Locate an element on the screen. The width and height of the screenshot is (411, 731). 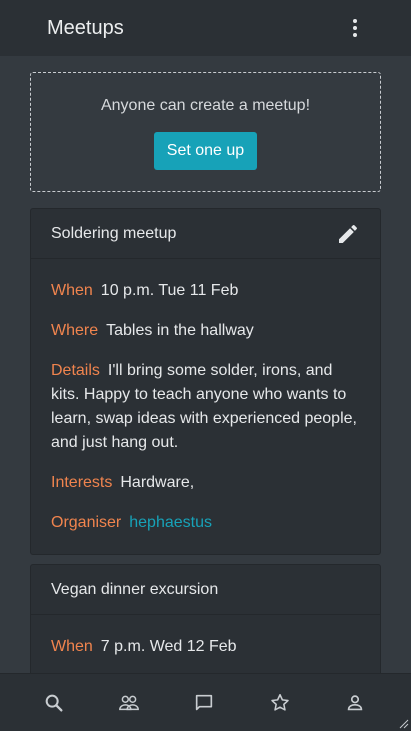
app-bar: Meetups is located at coordinates (205, 28).